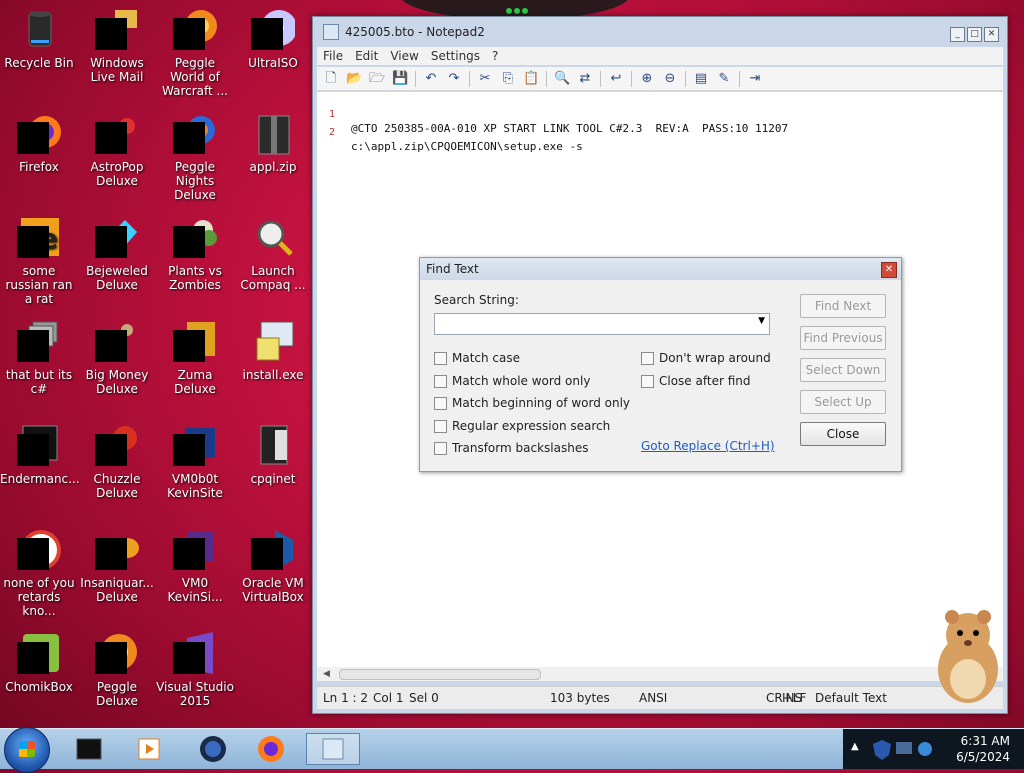 This screenshot has height=773, width=1024. What do you see at coordinates (889, 270) in the screenshot?
I see `dialog-close-icon: ✕` at bounding box center [889, 270].